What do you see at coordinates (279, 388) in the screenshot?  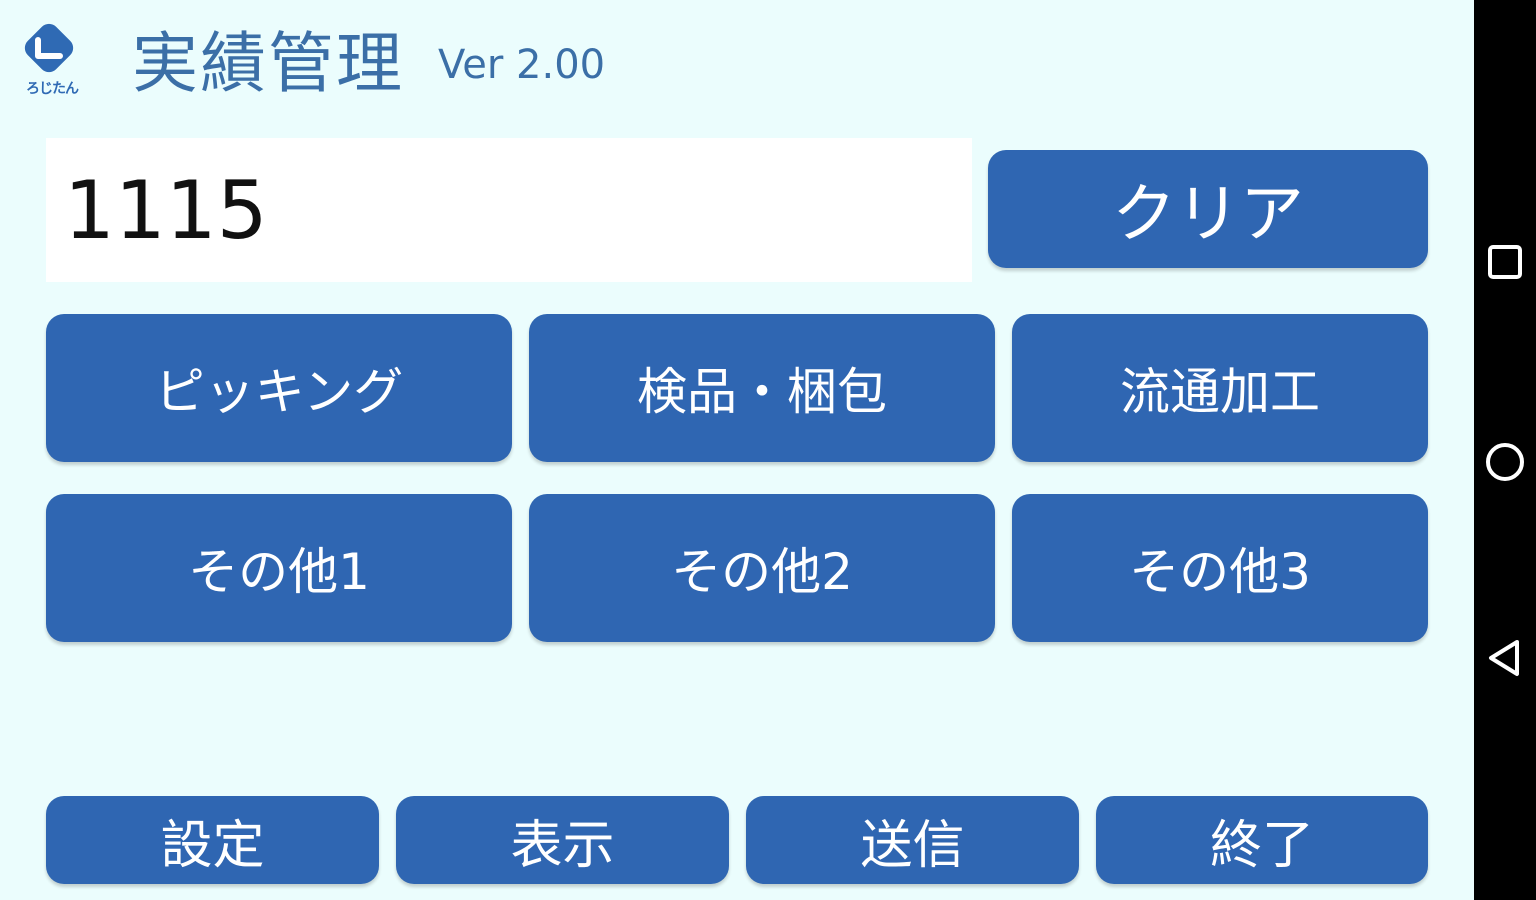 I see `picking-button: ピッキング` at bounding box center [279, 388].